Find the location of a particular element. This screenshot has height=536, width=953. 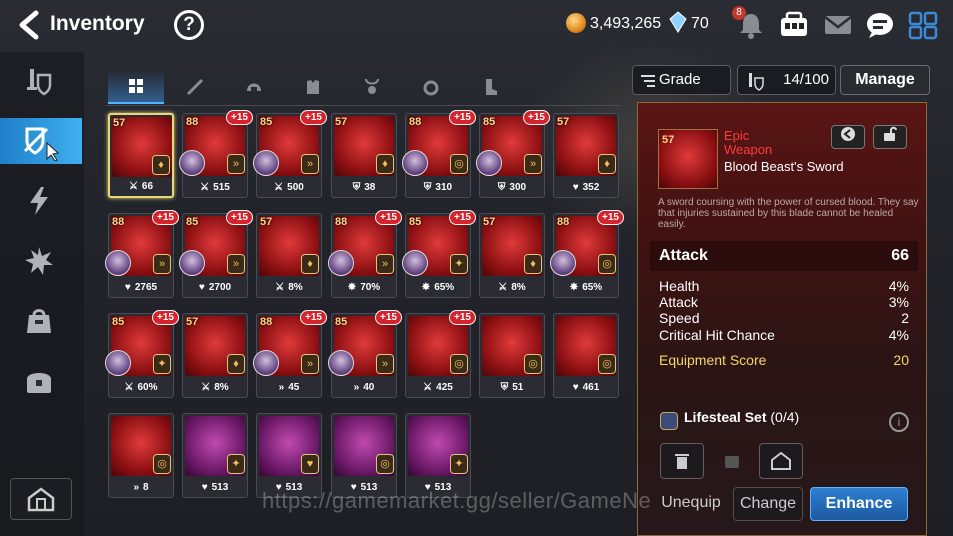

item-main-stat: ⛨ 38 is located at coordinates (364, 187).